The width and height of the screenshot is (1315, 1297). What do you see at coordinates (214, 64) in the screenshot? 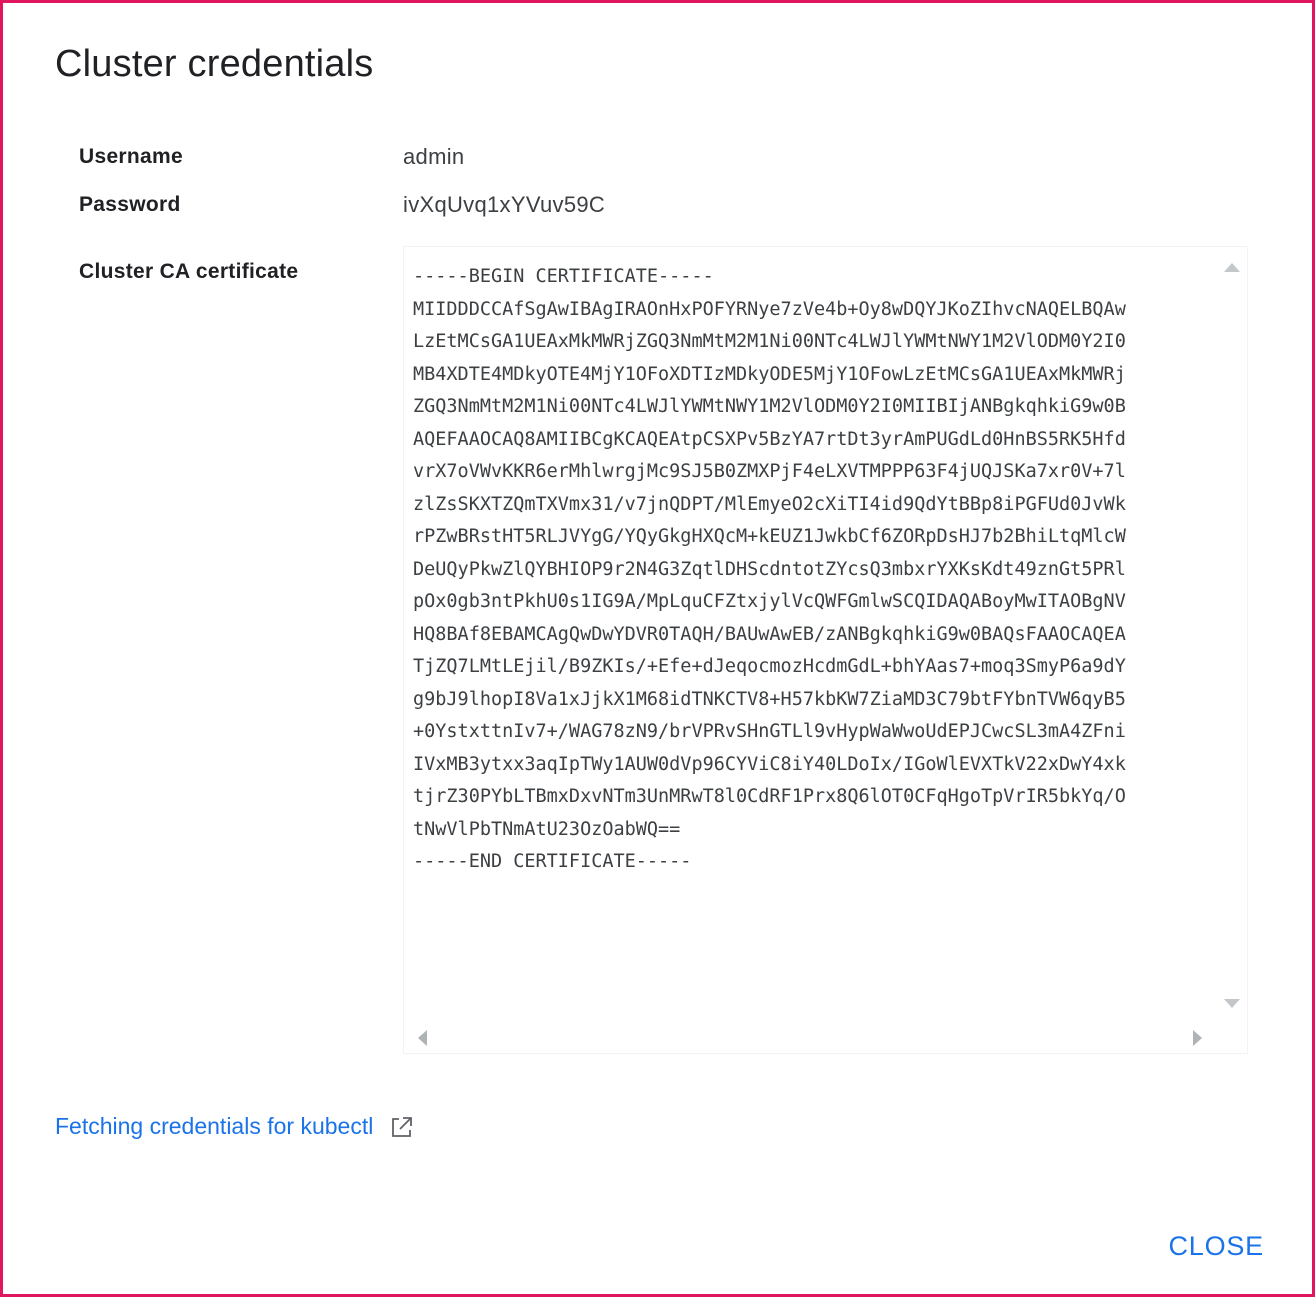
I see `dialog-title: Cluster credentials` at bounding box center [214, 64].